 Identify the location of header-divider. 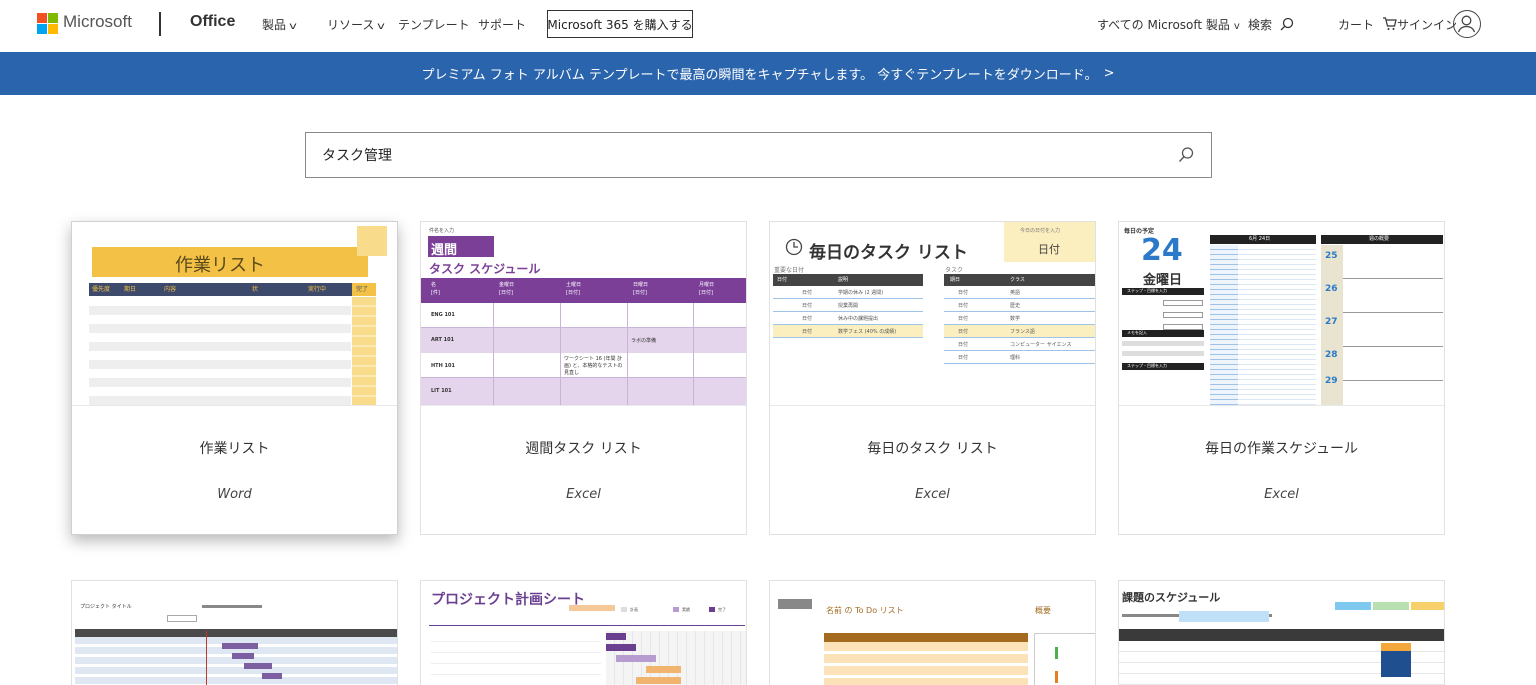
(160, 24).